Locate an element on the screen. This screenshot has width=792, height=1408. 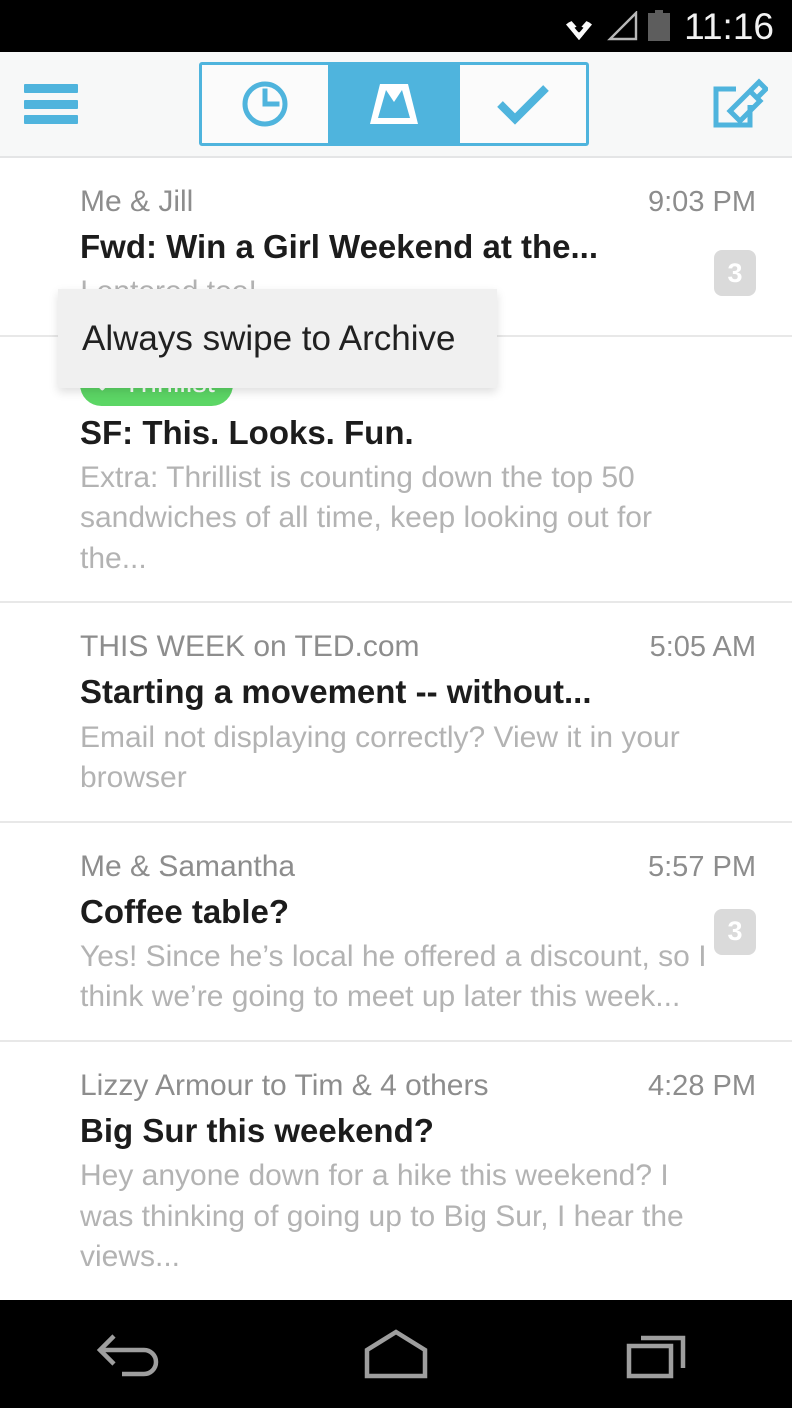
android-nav-bar is located at coordinates (396, 1354).